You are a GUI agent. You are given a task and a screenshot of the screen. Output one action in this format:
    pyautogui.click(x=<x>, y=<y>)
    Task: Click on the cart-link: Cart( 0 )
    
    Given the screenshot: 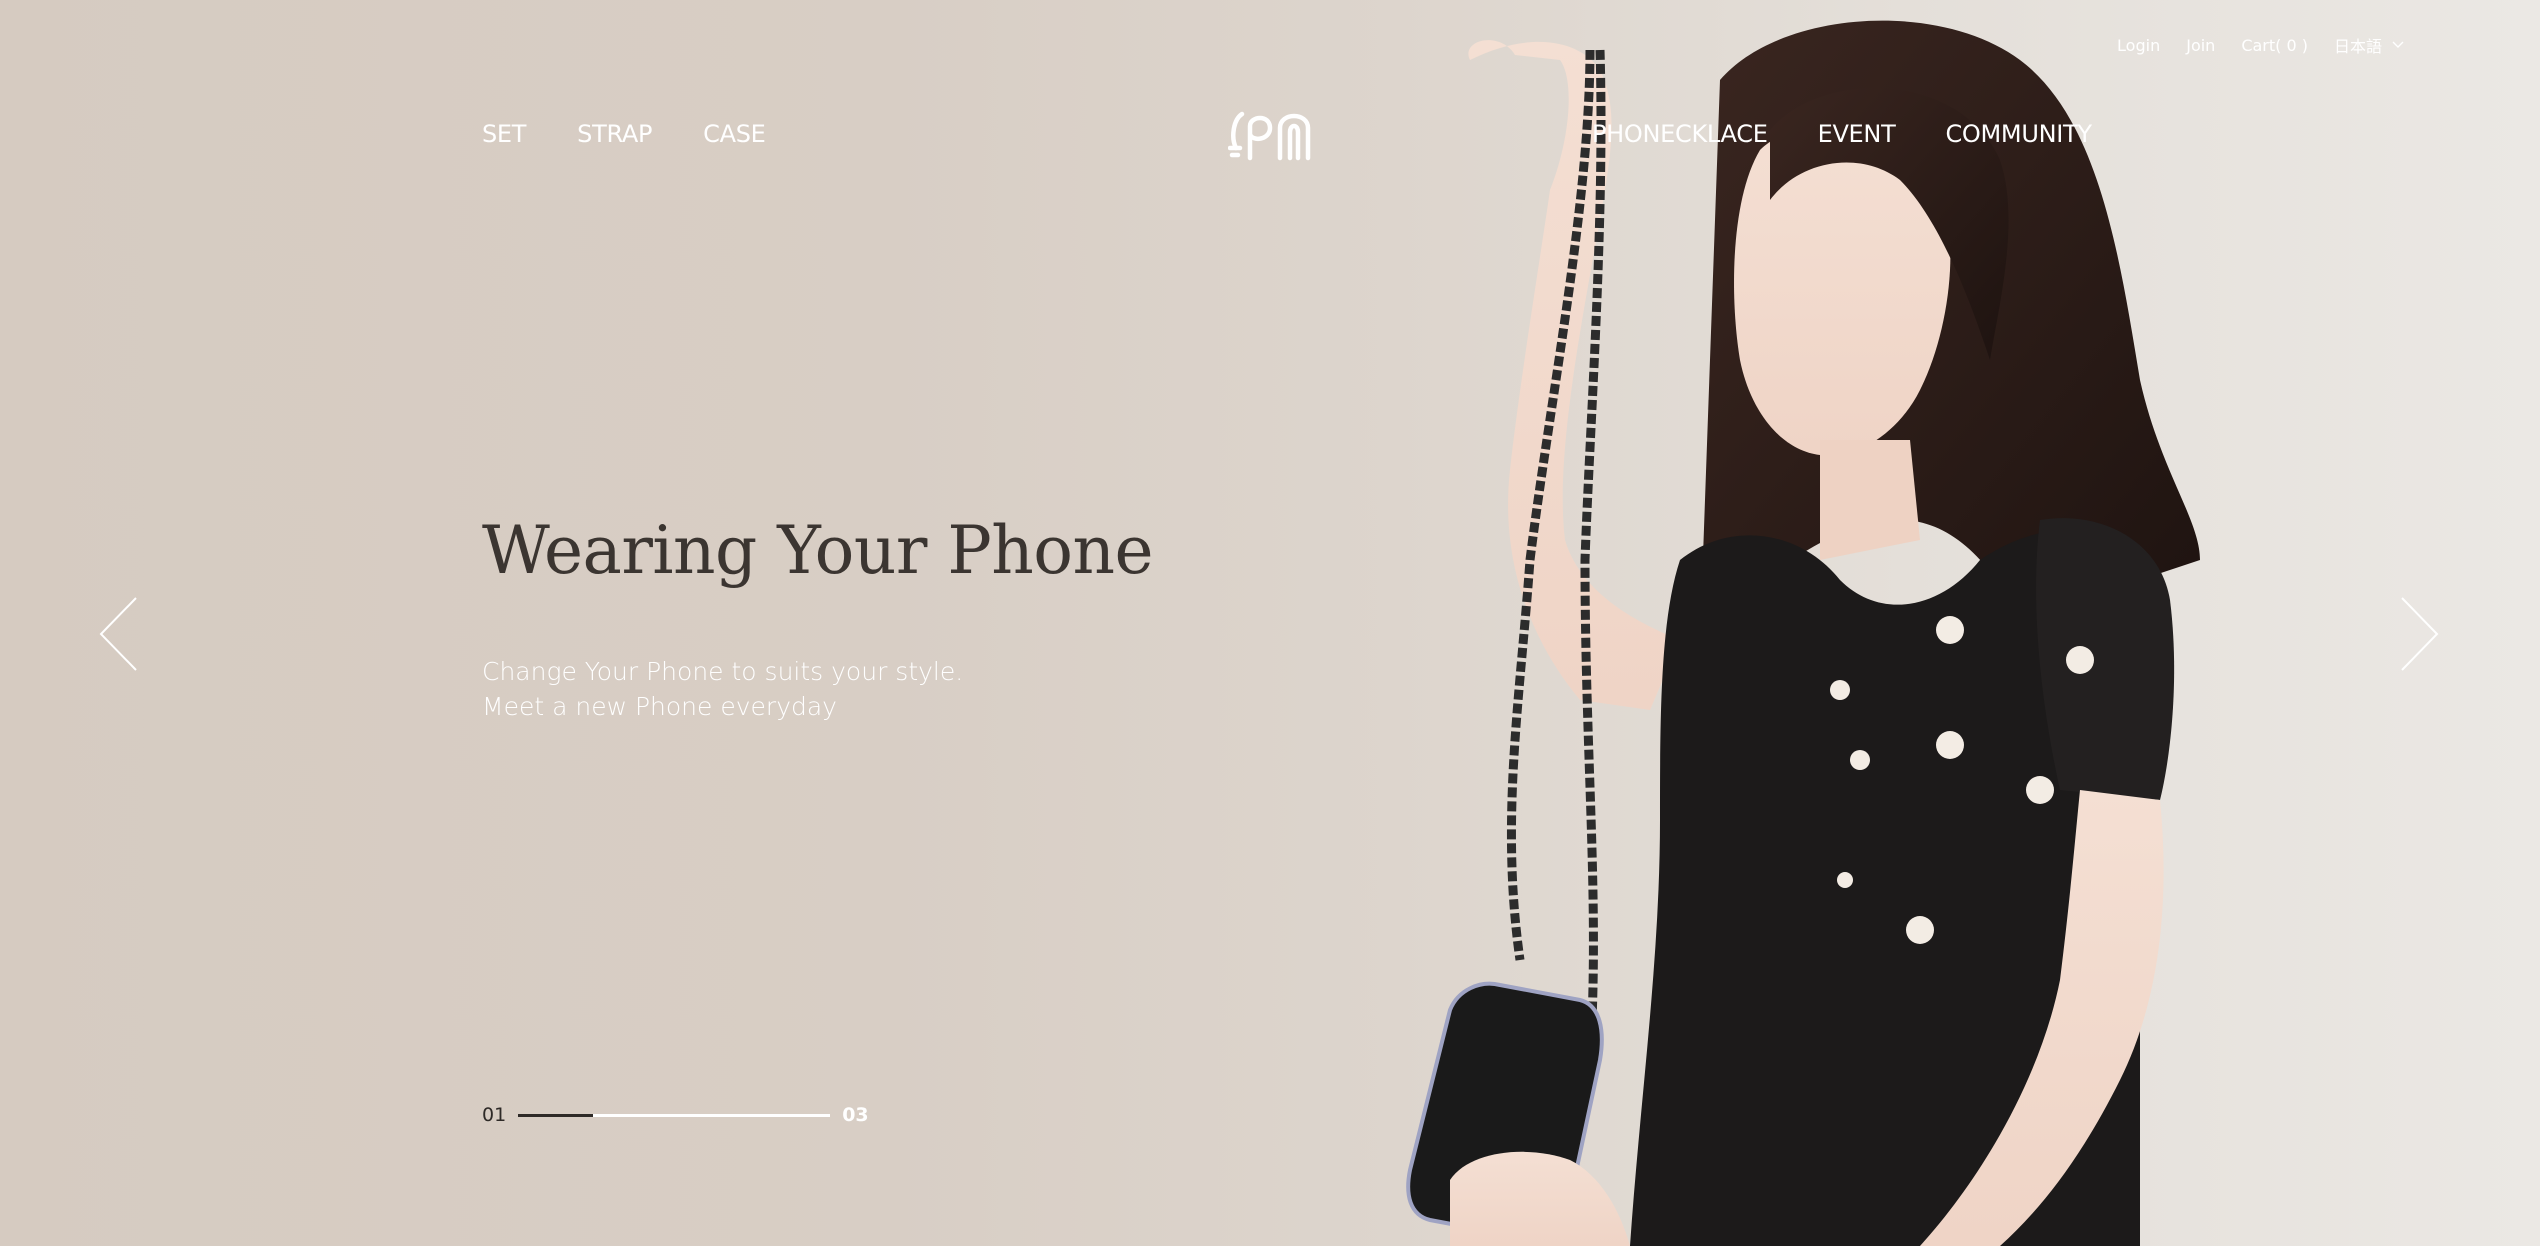 What is the action you would take?
    pyautogui.click(x=2274, y=45)
    